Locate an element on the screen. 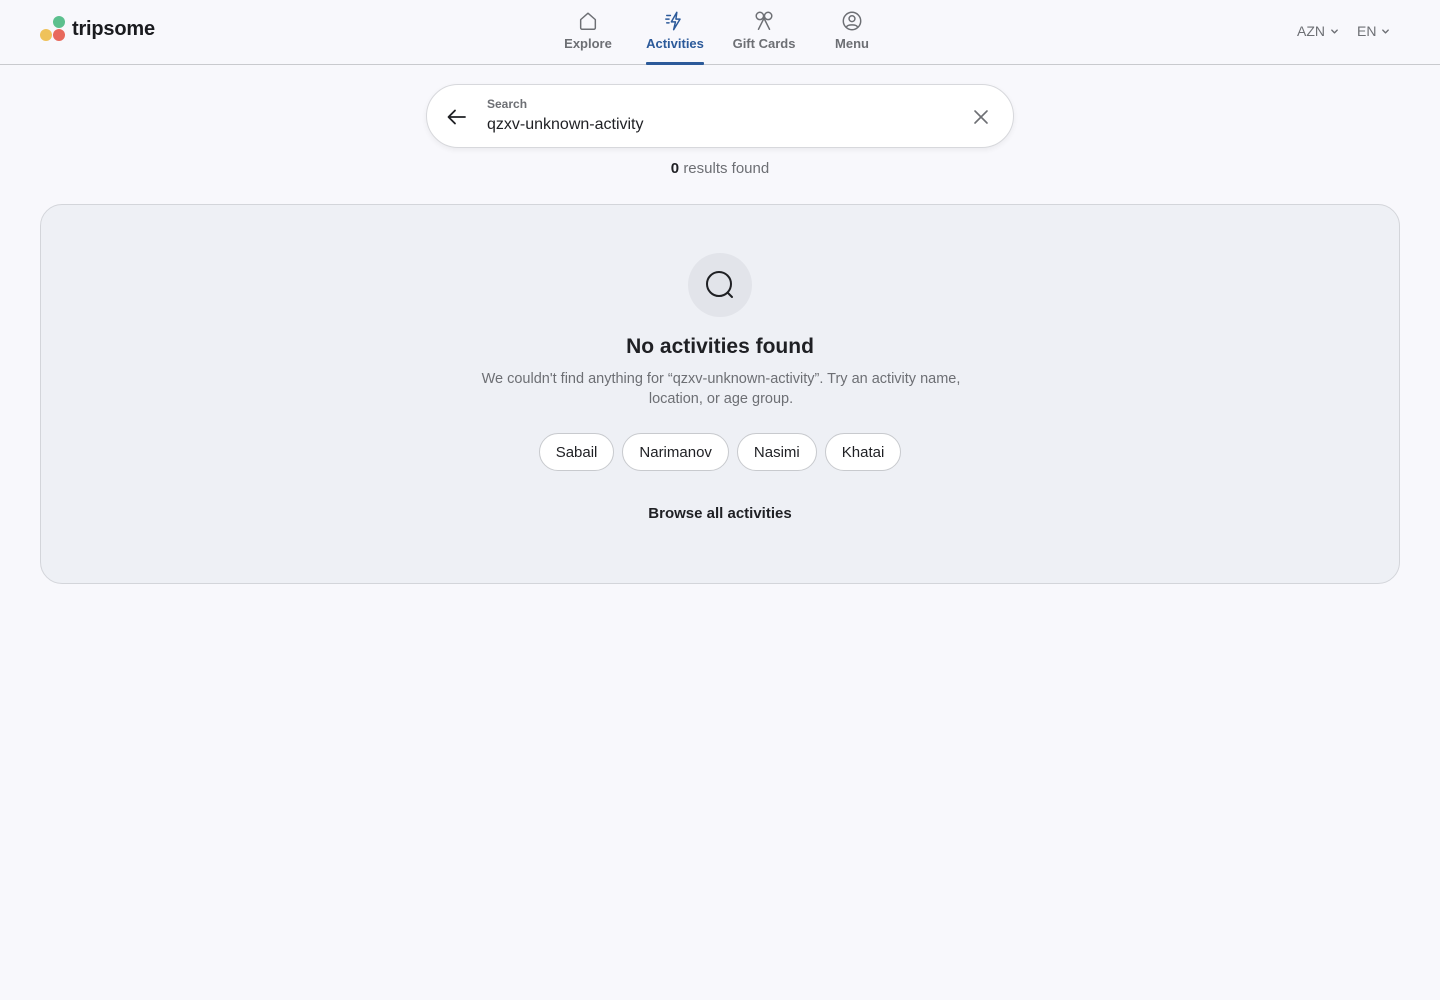  back-button is located at coordinates (457, 117).